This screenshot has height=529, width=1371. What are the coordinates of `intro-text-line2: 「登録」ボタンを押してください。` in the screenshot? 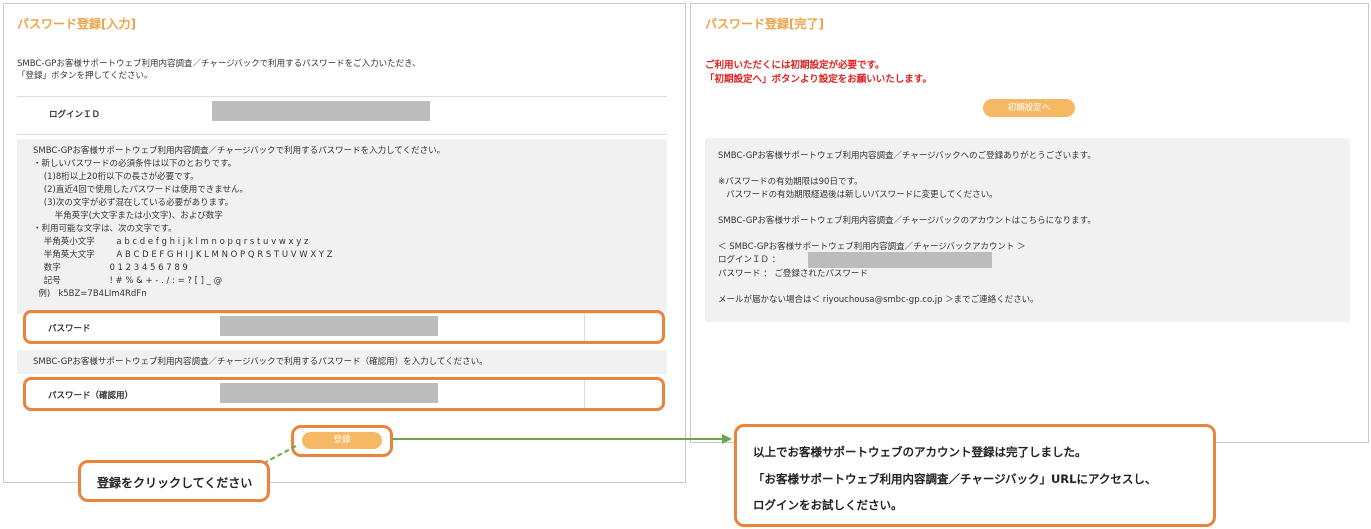 It's located at (85, 76).